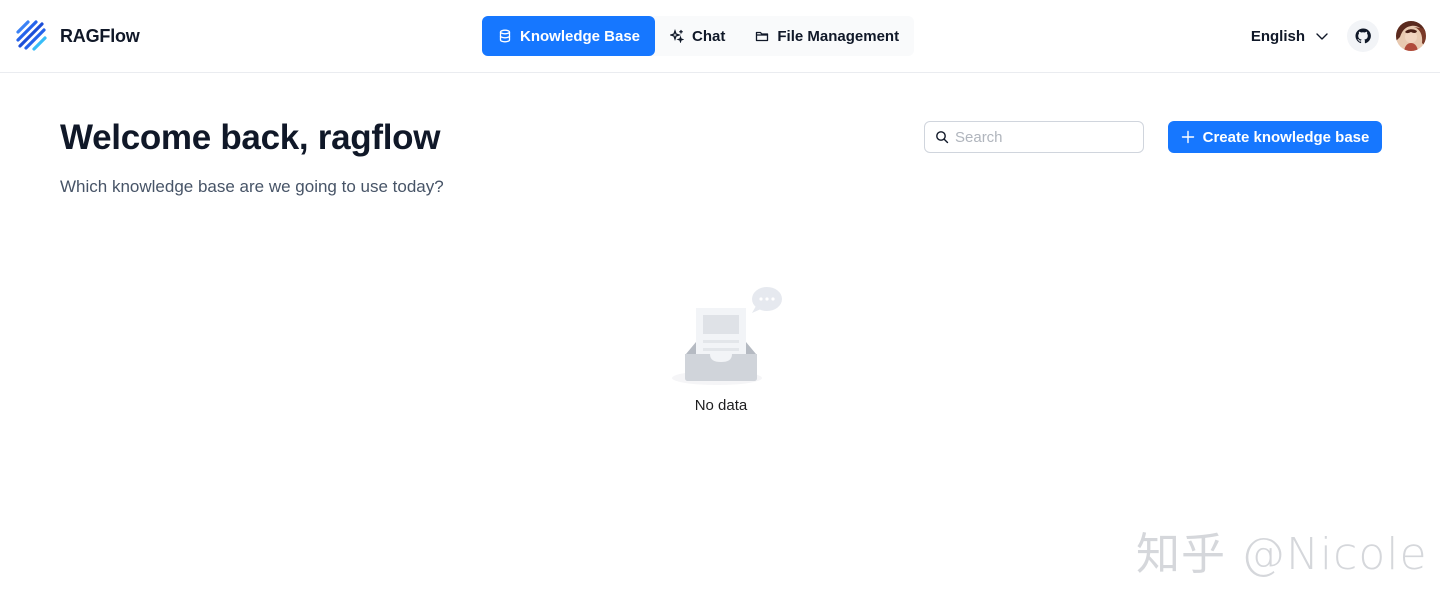  Describe the element at coordinates (1187, 137) in the screenshot. I see `plus-icon` at that location.